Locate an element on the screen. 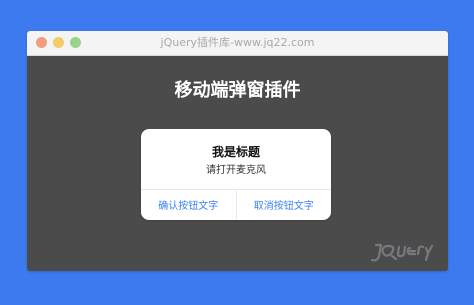 This screenshot has height=305, width=474. confirm-button: 确认按钮文字 is located at coordinates (188, 204).